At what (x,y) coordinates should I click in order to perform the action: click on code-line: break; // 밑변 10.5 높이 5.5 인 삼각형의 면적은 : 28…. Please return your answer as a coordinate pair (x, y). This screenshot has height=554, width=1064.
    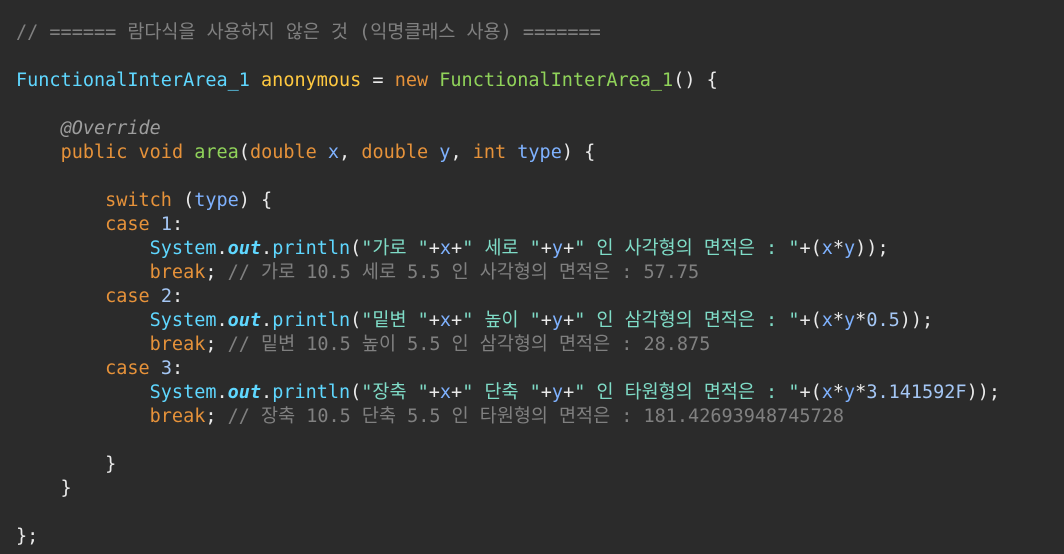
    Looking at the image, I should click on (363, 345).